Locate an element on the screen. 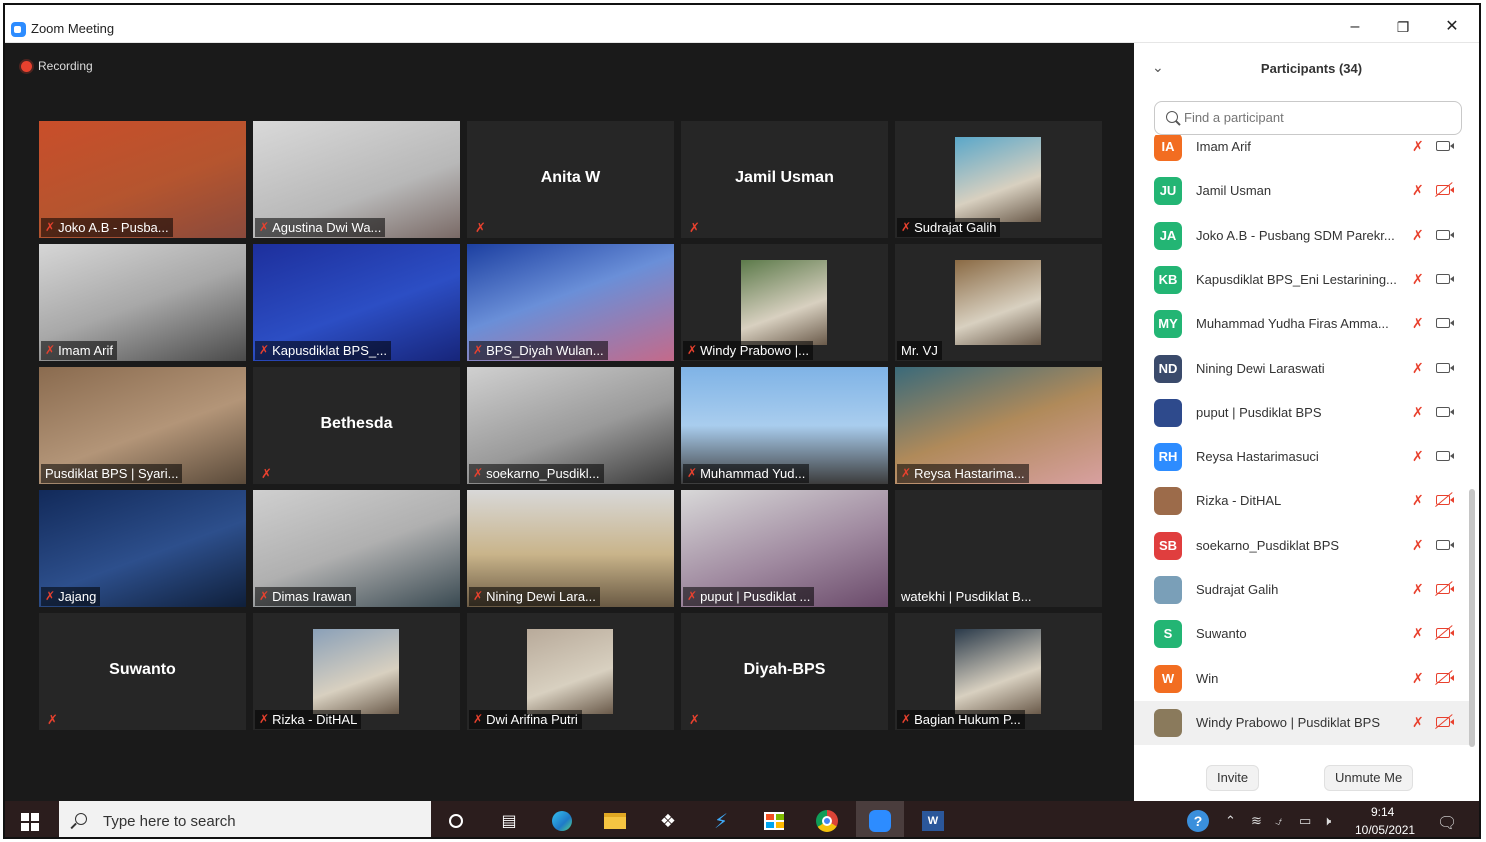  recording-indicator: Recording is located at coordinates (57, 66).